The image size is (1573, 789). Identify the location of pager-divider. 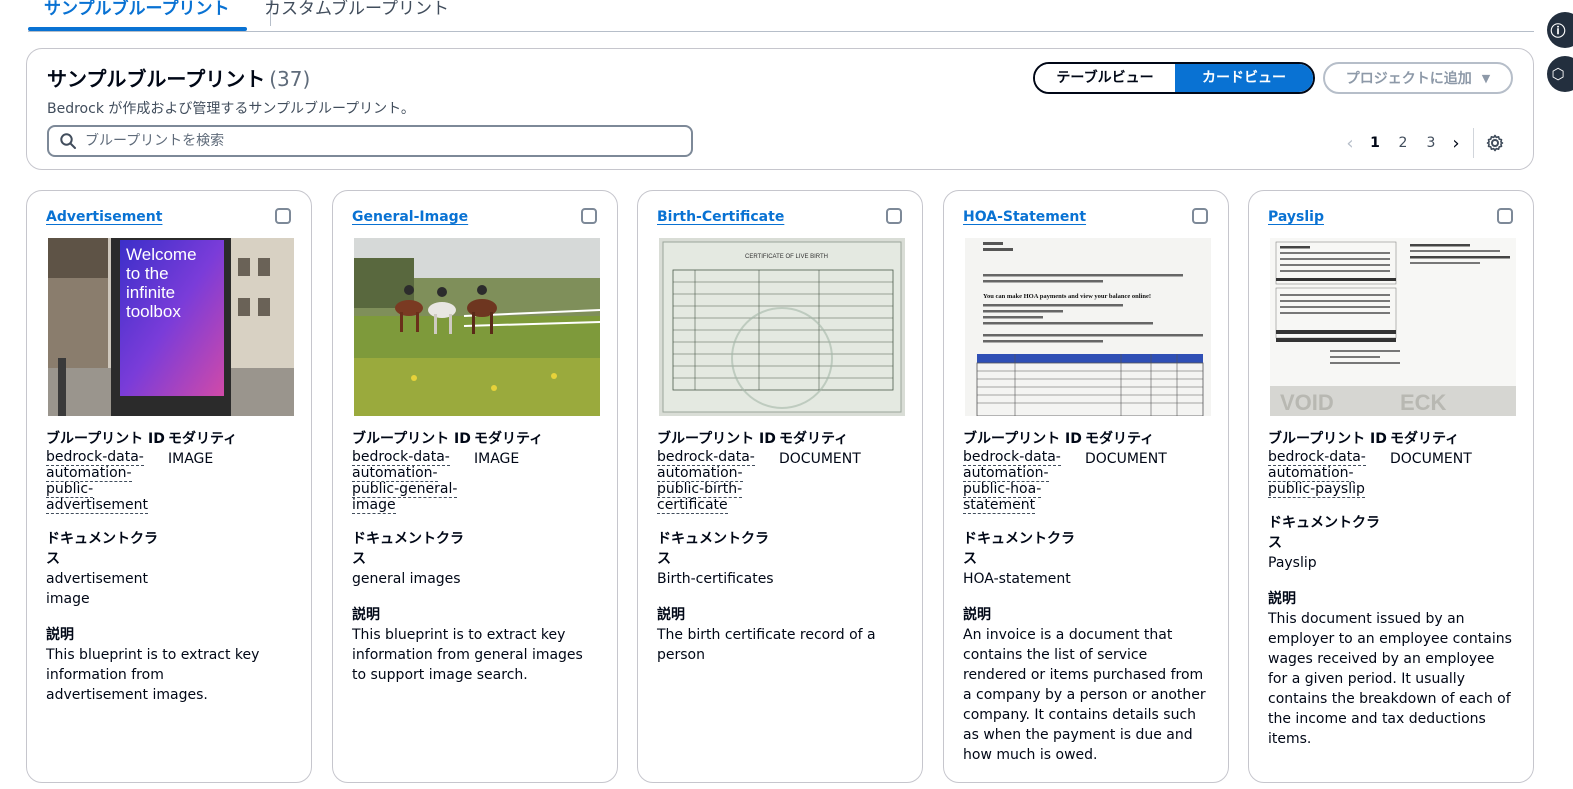
(1473, 143).